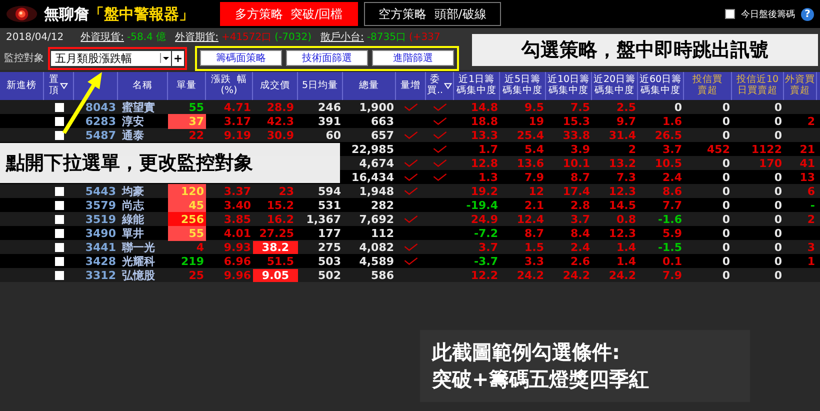  Describe the element at coordinates (376, 107) in the screenshot. I see `table-cell: 1,900` at that location.